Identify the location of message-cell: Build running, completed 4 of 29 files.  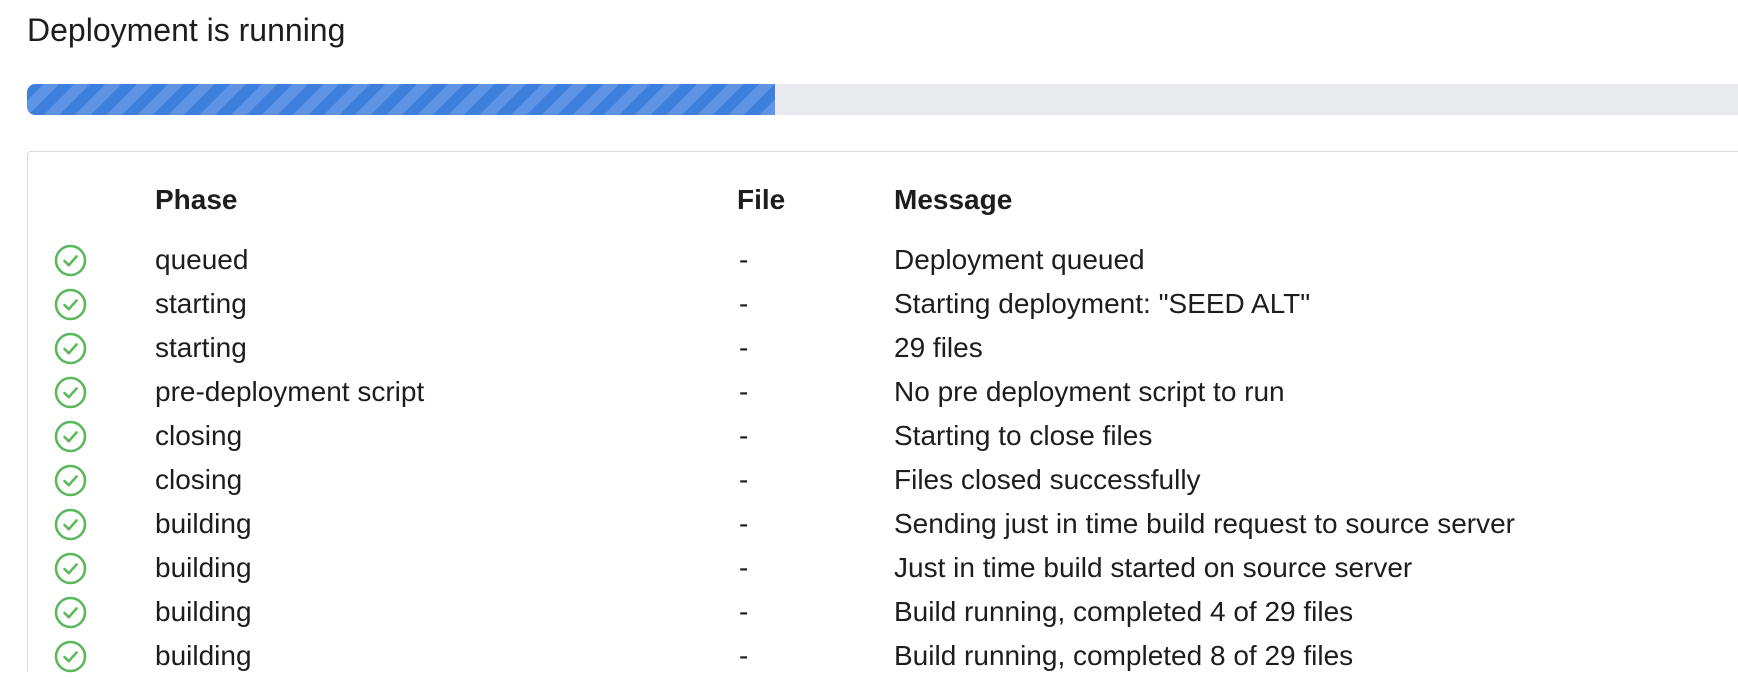
(1124, 611).